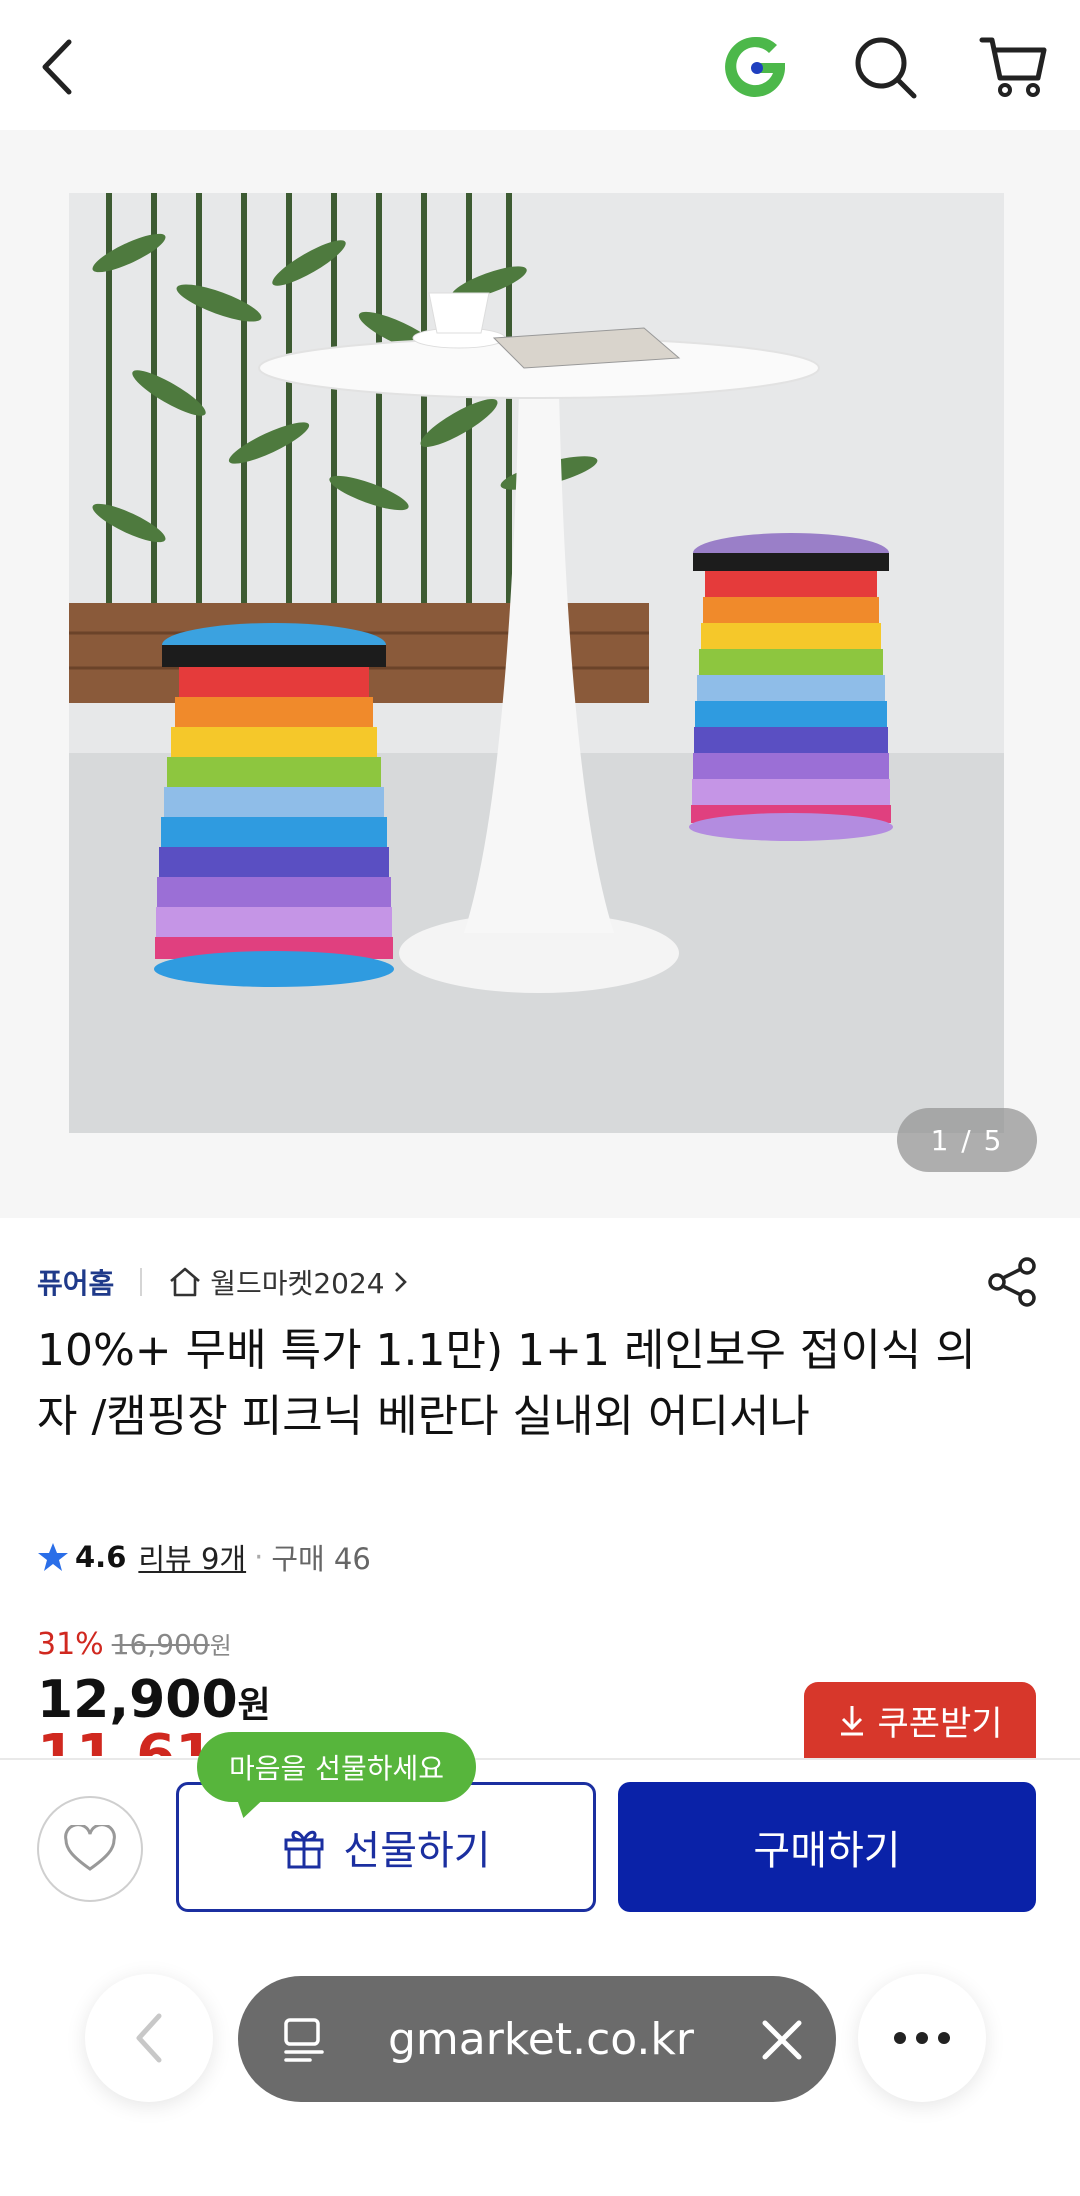 The width and height of the screenshot is (1080, 2196). I want to click on more-dots-icon, so click(922, 2038).